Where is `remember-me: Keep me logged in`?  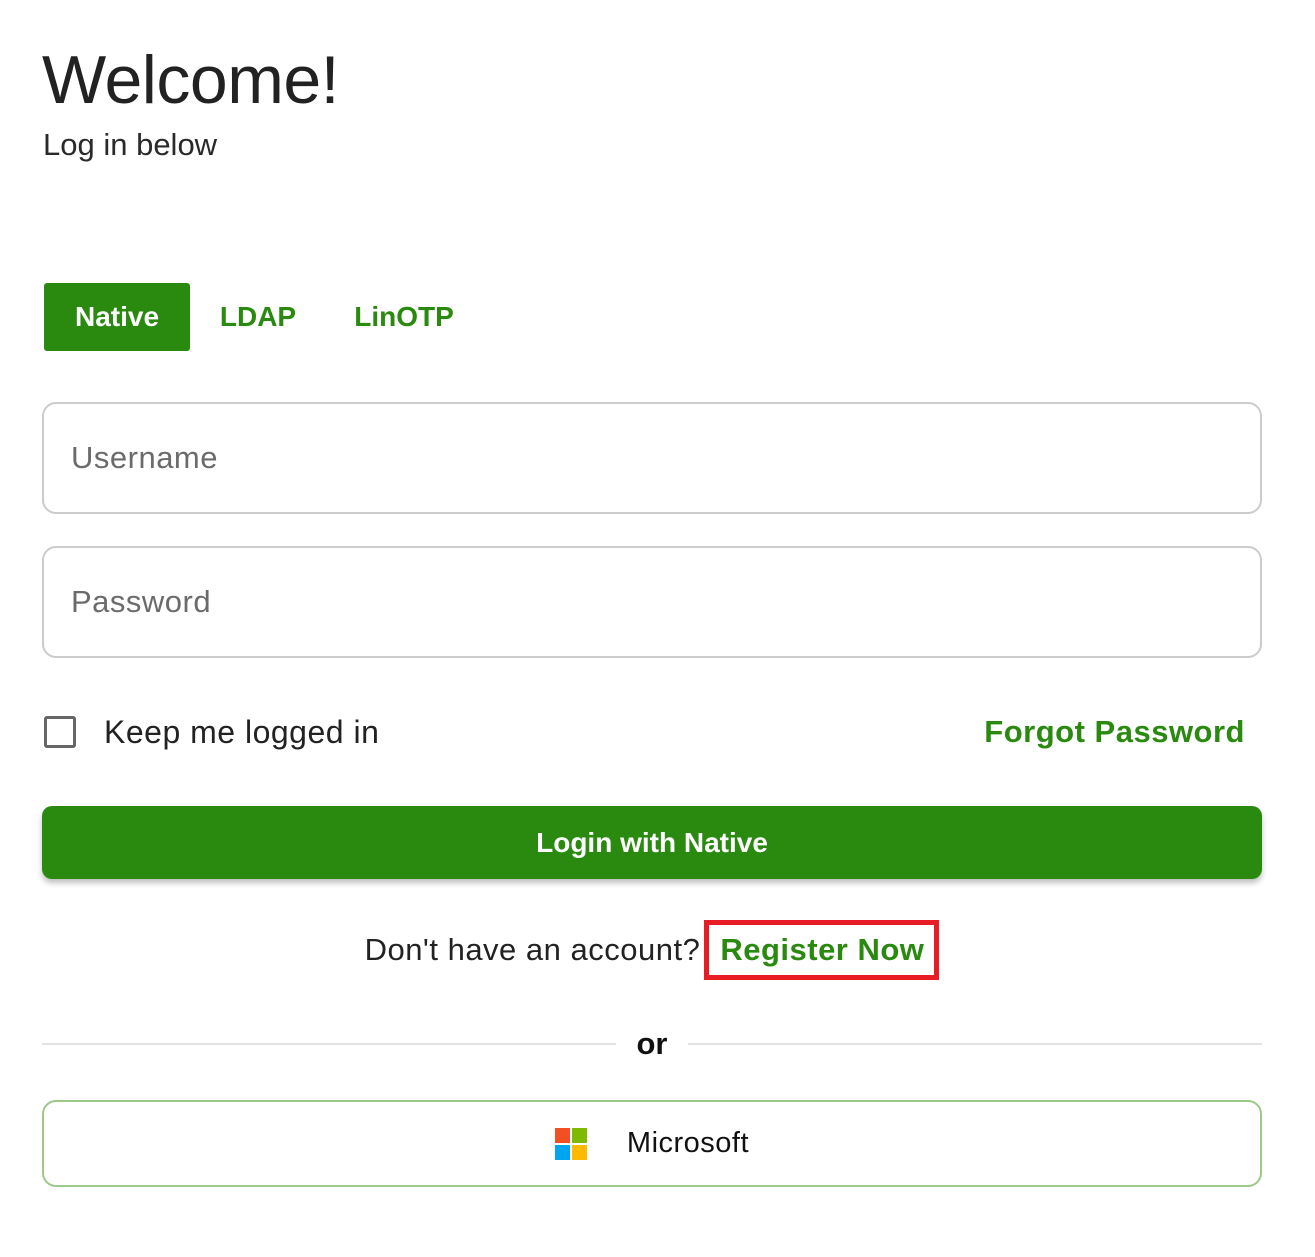 remember-me: Keep me logged in is located at coordinates (211, 732).